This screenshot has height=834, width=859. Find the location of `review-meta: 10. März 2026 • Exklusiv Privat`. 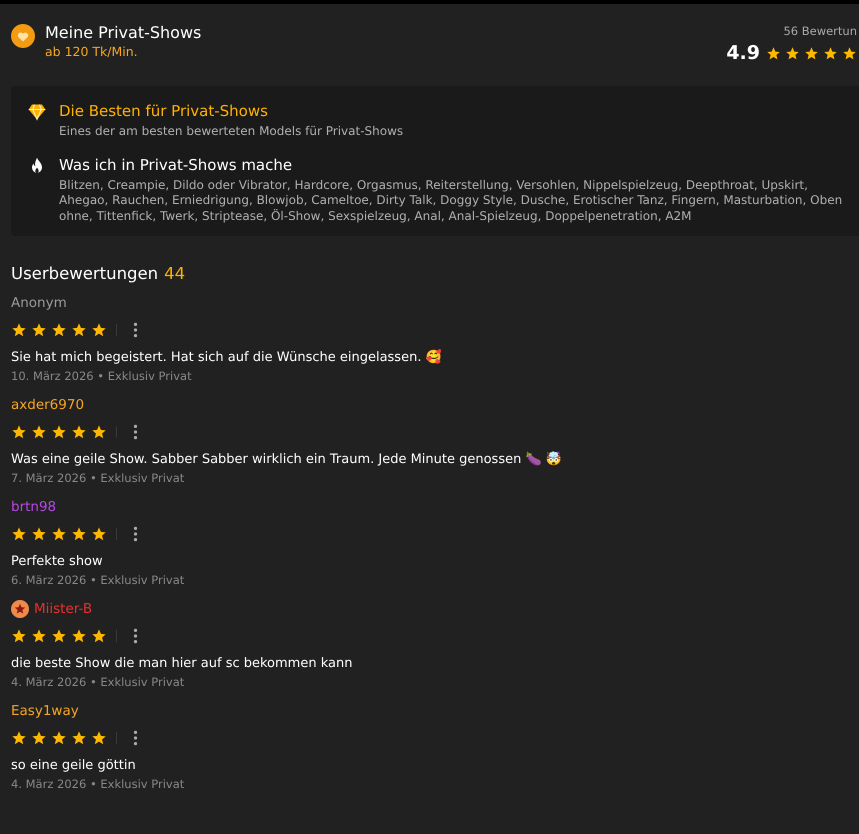

review-meta: 10. März 2026 • Exklusiv Privat is located at coordinates (102, 376).